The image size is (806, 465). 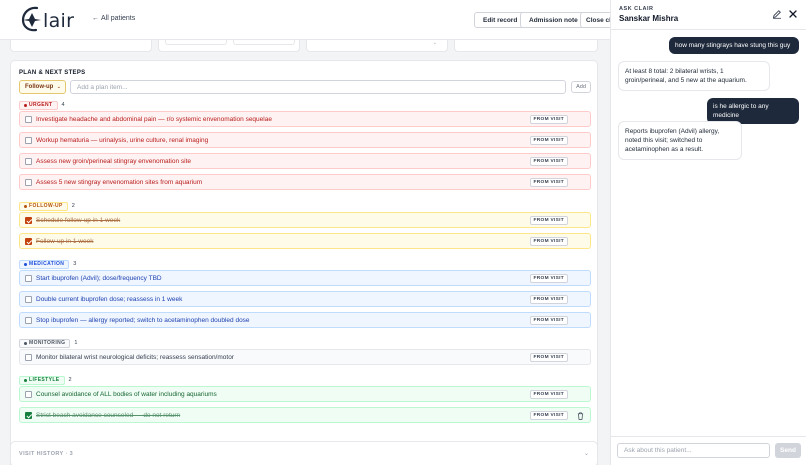 I want to click on group-count: 4, so click(x=63, y=105).